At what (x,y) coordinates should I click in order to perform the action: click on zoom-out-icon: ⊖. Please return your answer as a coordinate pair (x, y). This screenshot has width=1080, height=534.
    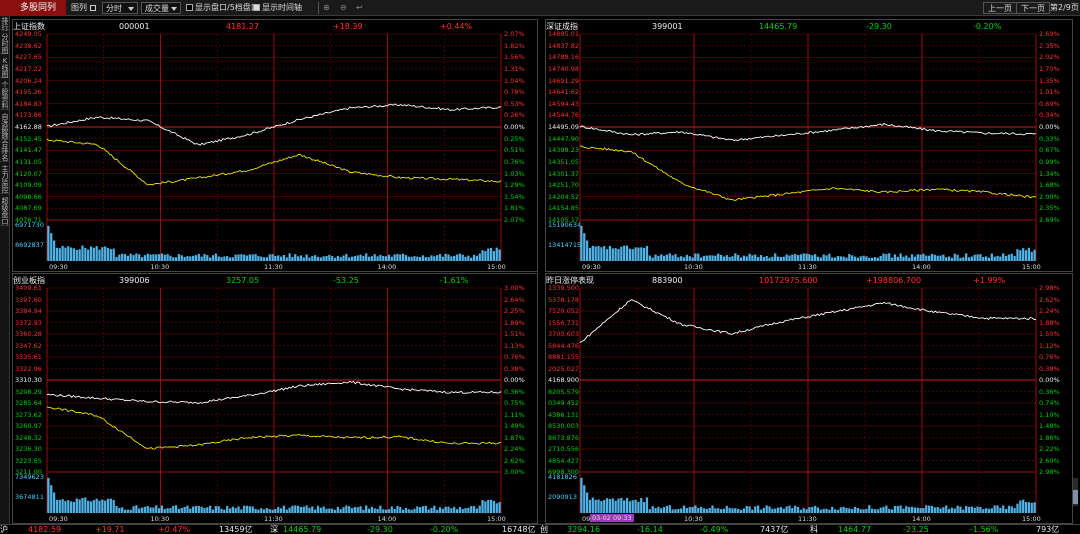
    Looking at the image, I should click on (343, 8).